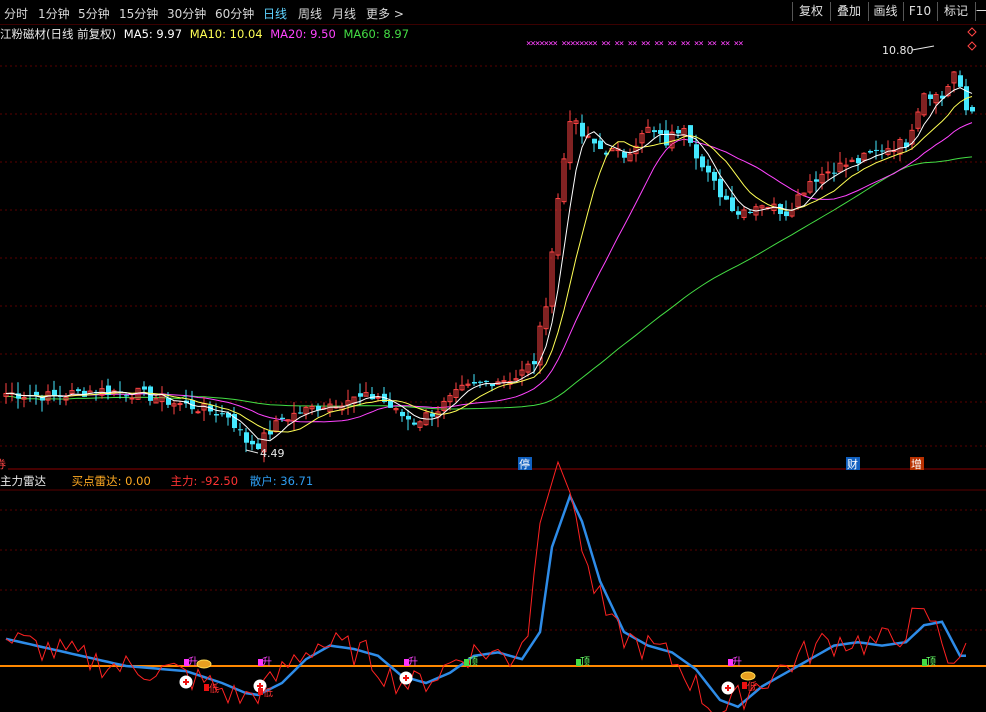 This screenshot has width=986, height=712. Describe the element at coordinates (111, 481) in the screenshot. I see `buy-radar-value: 买点雷达: 0.00` at that location.